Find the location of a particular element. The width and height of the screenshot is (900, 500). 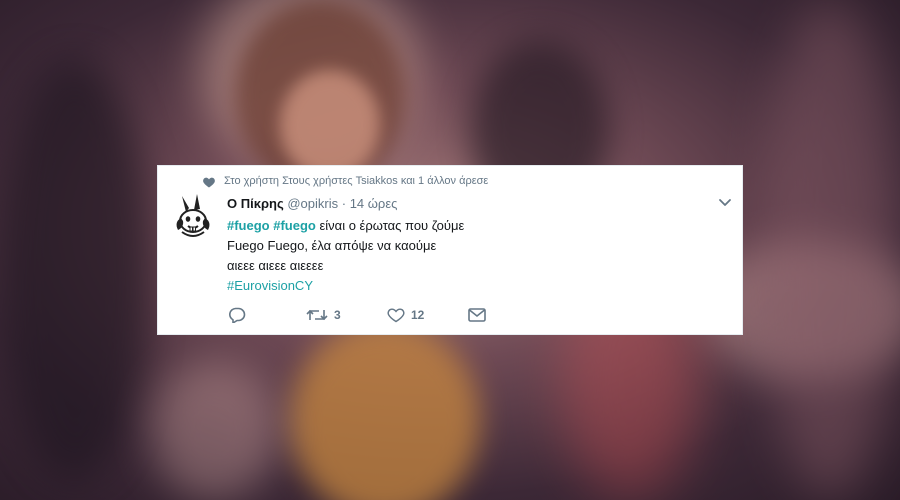

rabbit-avatar-icon is located at coordinates (193, 217).